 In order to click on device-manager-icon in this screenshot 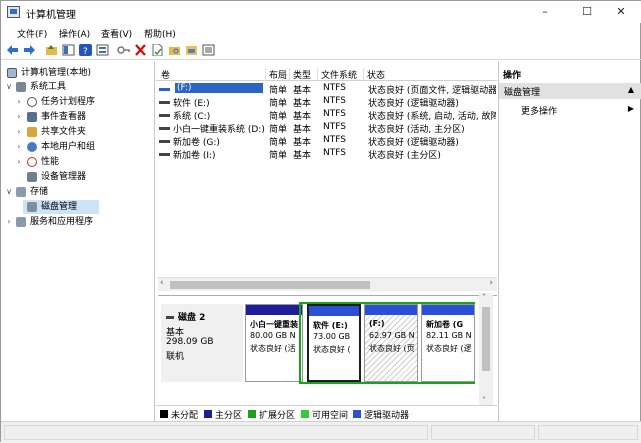, I will do `click(32, 177)`.